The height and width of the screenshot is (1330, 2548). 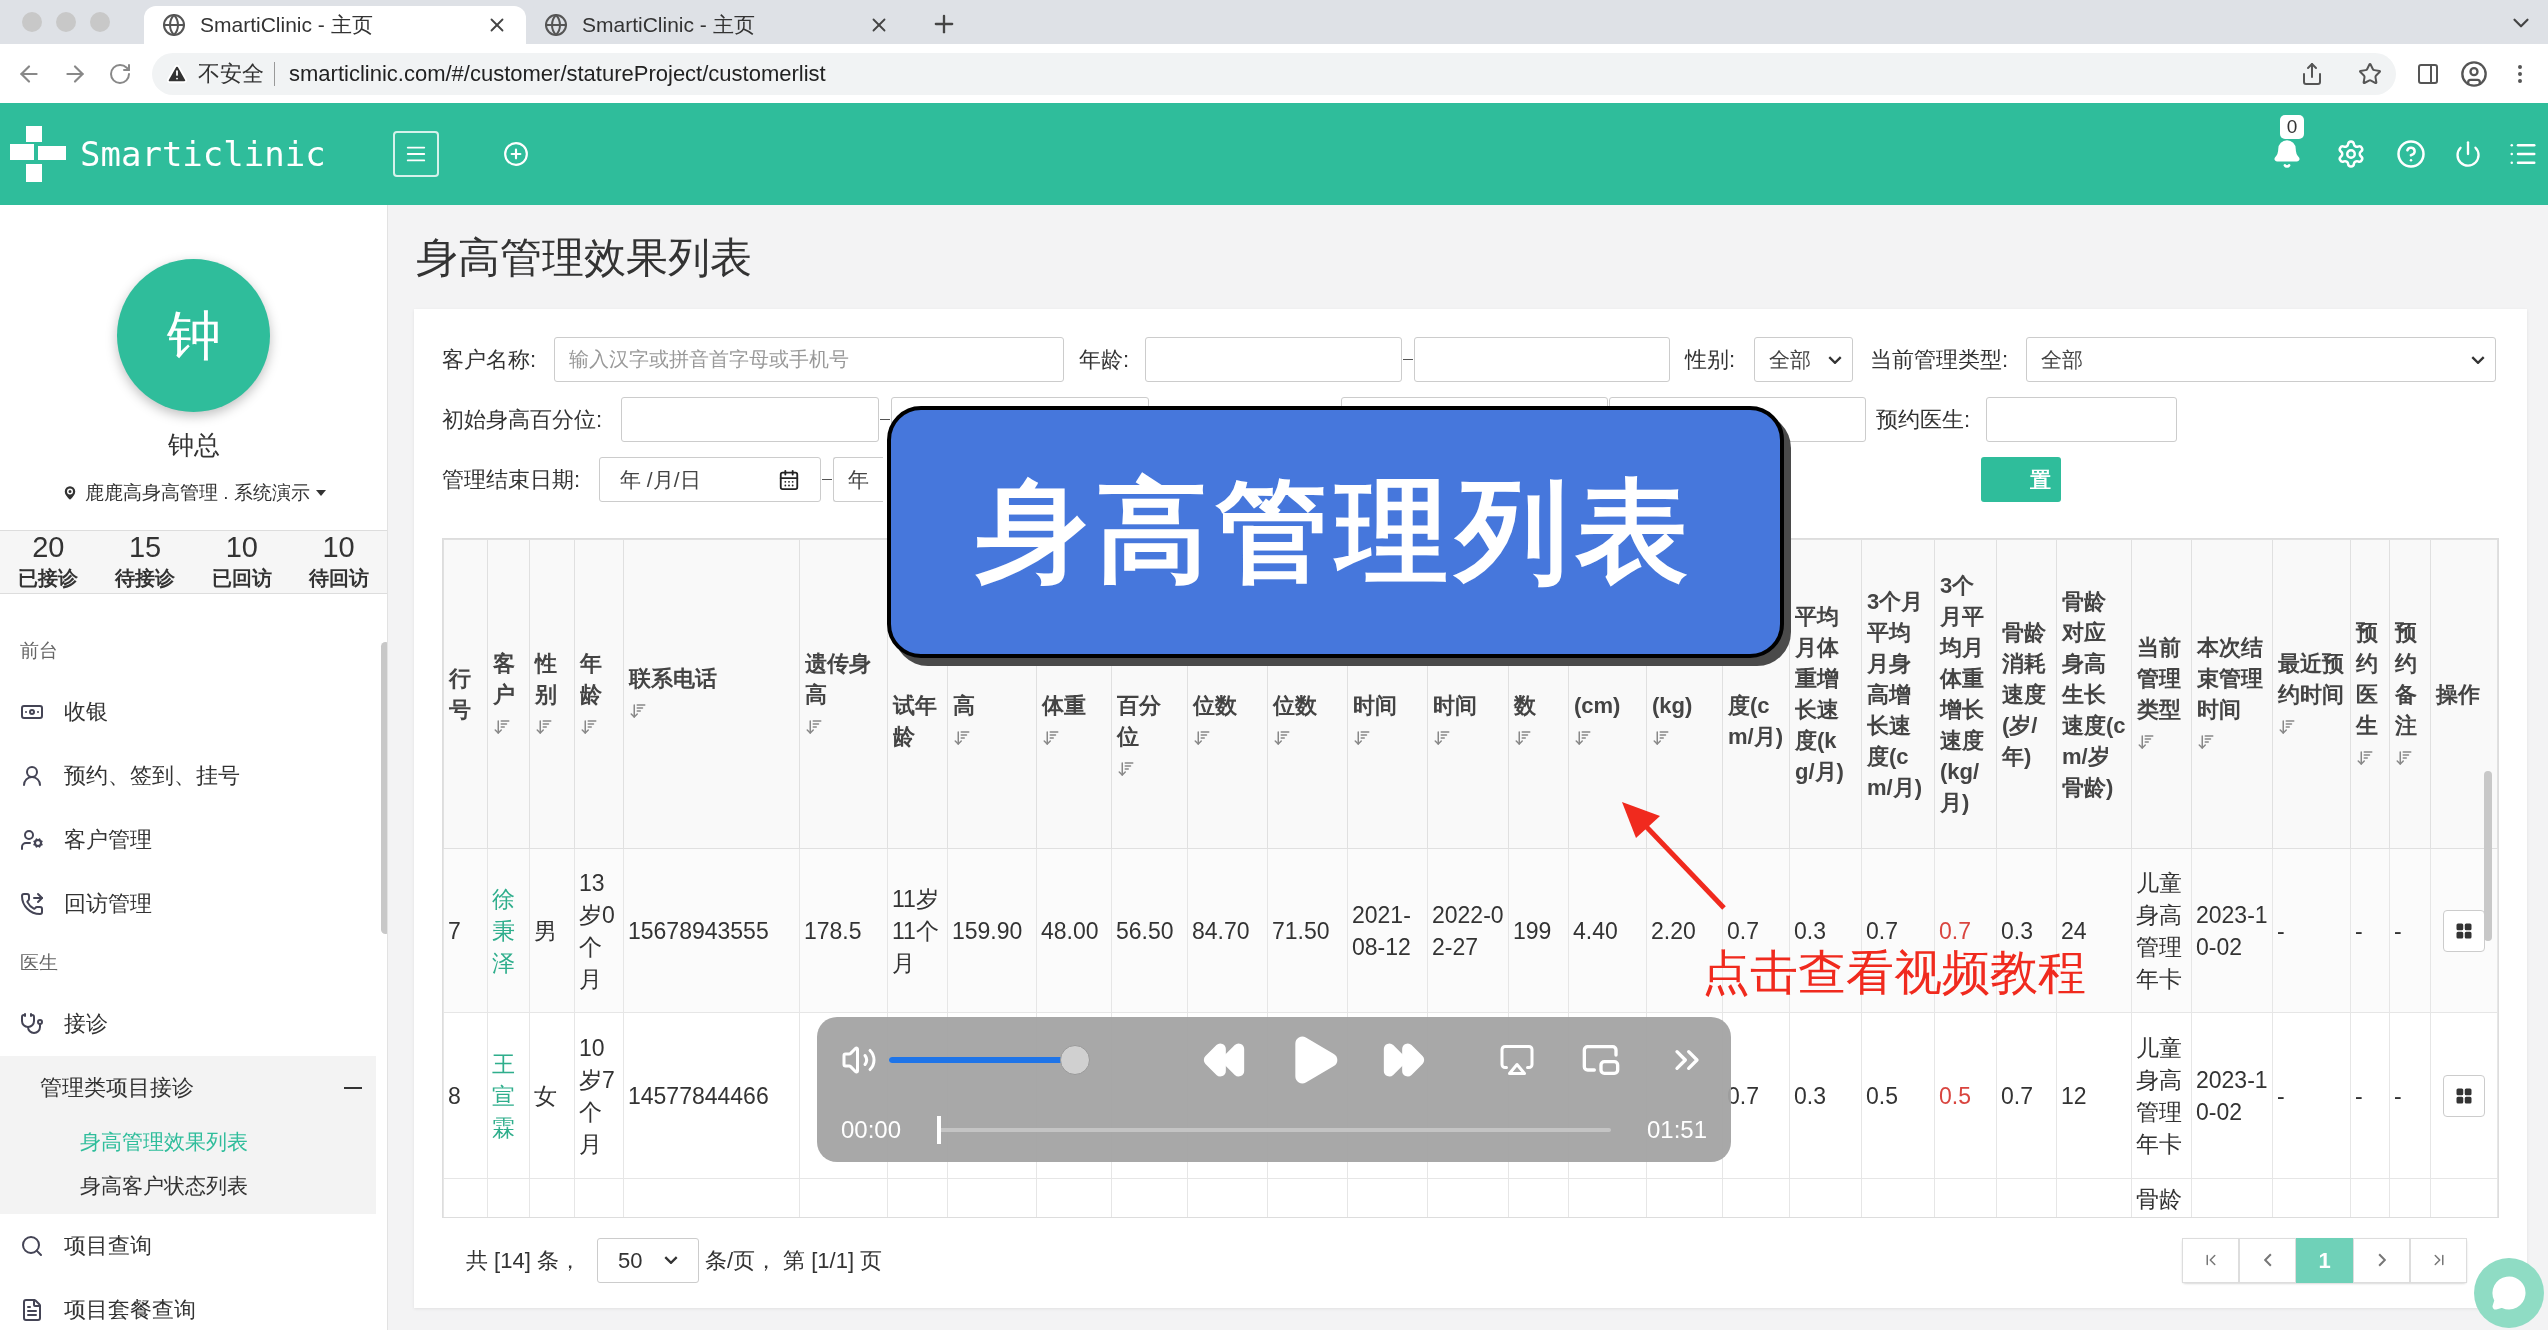 I want to click on column-header: 3个月平均月体重增长速度(kg/月), so click(x=1962, y=694).